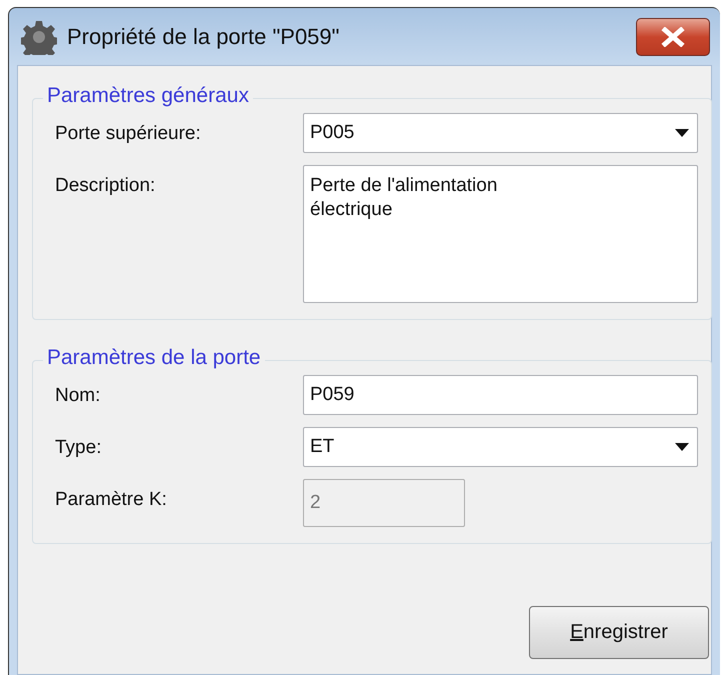 Image resolution: width=727 pixels, height=675 pixels. I want to click on field-label: Porte supérieure:, so click(128, 133).